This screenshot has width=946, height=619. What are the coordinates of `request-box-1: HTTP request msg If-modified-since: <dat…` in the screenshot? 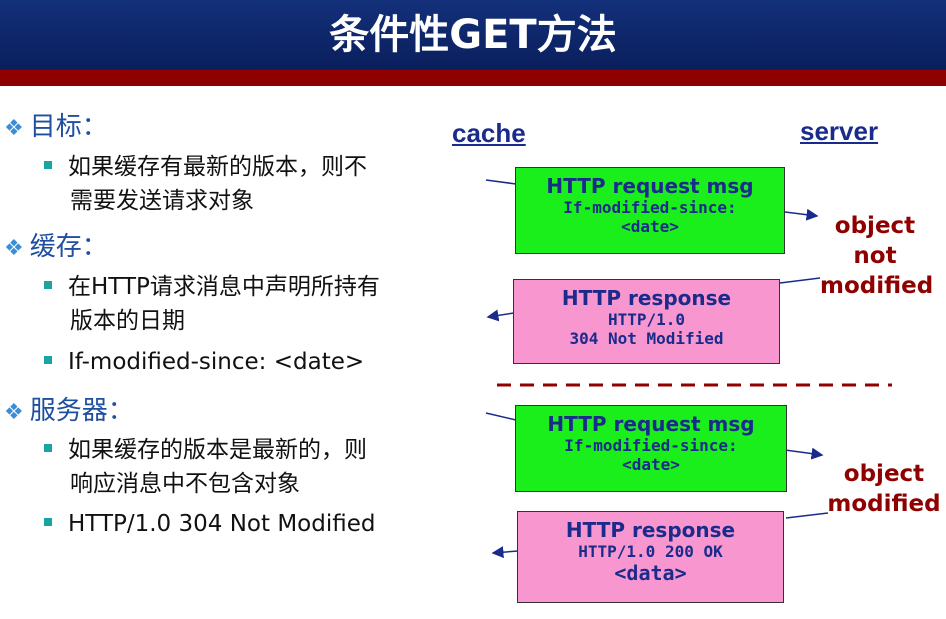 It's located at (650, 210).